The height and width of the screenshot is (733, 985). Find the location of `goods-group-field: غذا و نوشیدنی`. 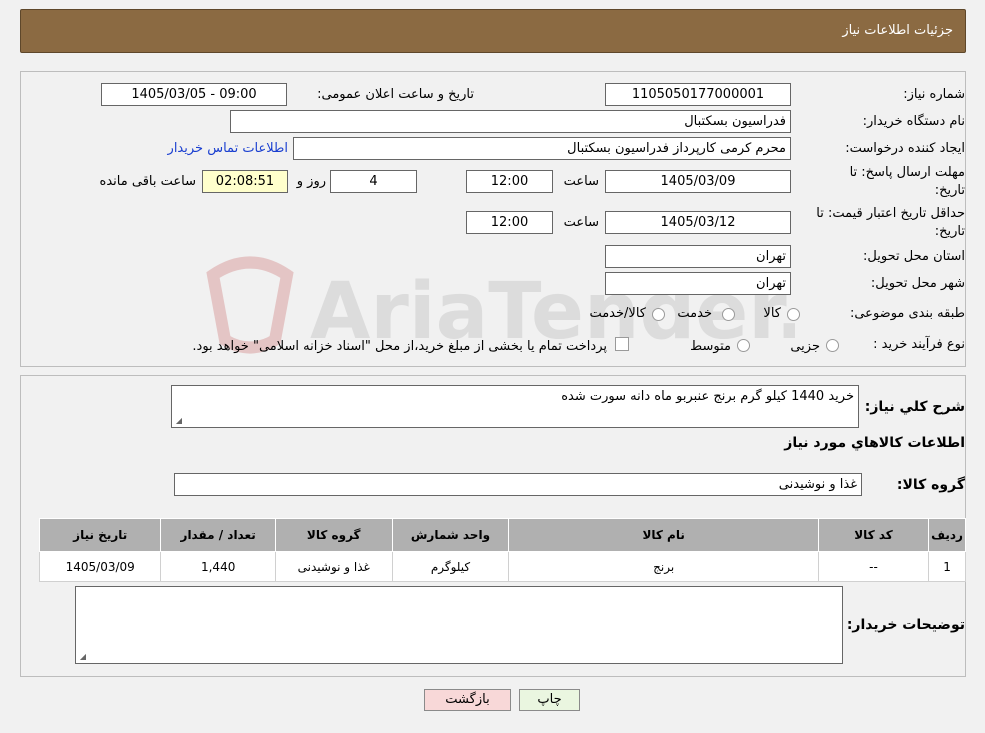

goods-group-field: غذا و نوشیدنی is located at coordinates (518, 484).